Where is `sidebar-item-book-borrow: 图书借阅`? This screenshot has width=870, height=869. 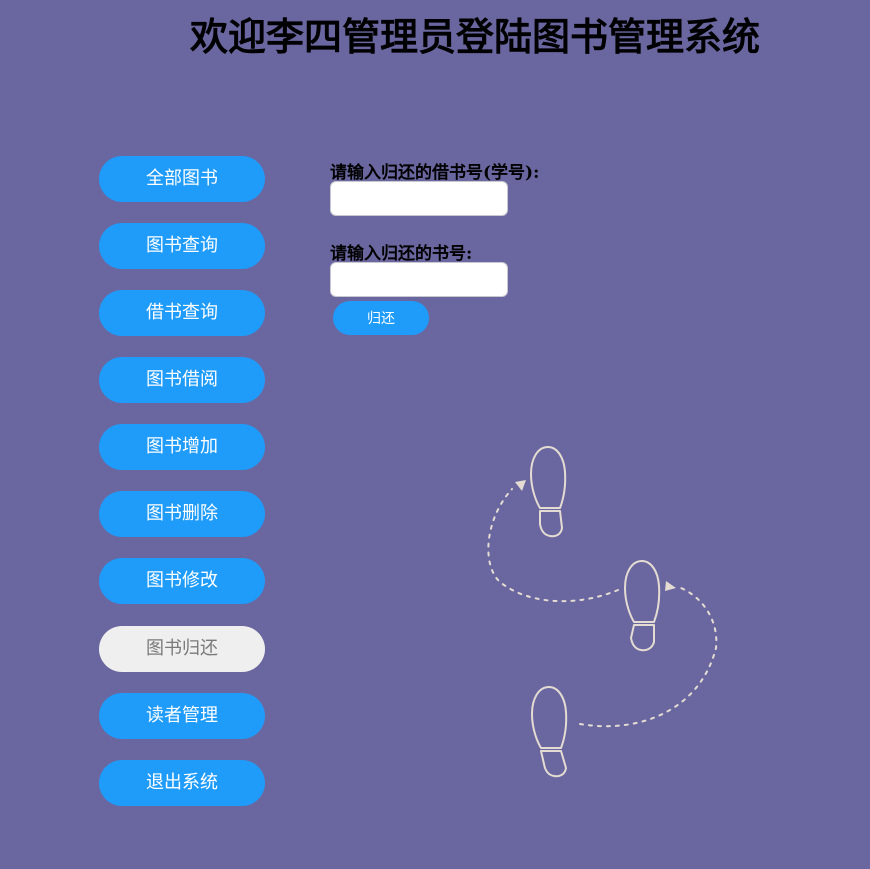 sidebar-item-book-borrow: 图书借阅 is located at coordinates (182, 380).